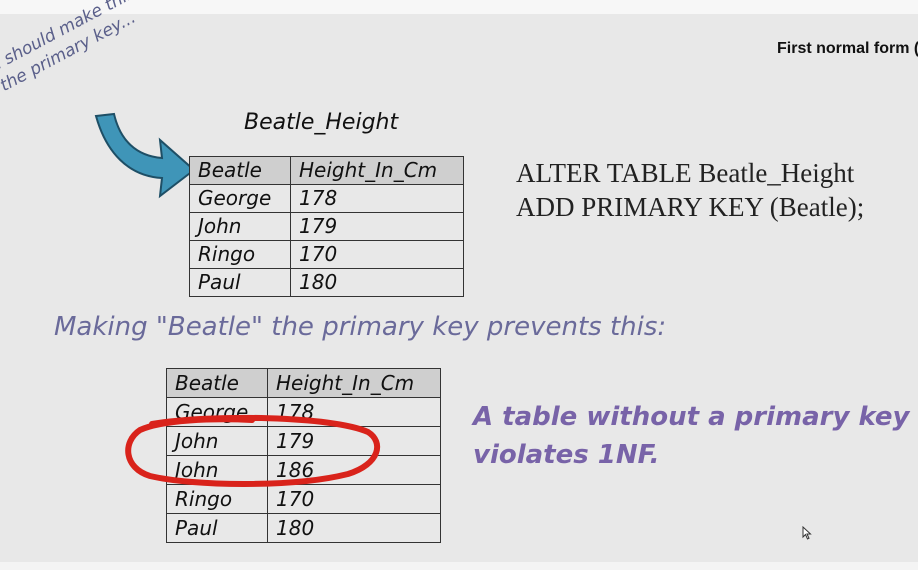 The width and height of the screenshot is (918, 570). What do you see at coordinates (240, 226) in the screenshot?
I see `table-cell: John` at bounding box center [240, 226].